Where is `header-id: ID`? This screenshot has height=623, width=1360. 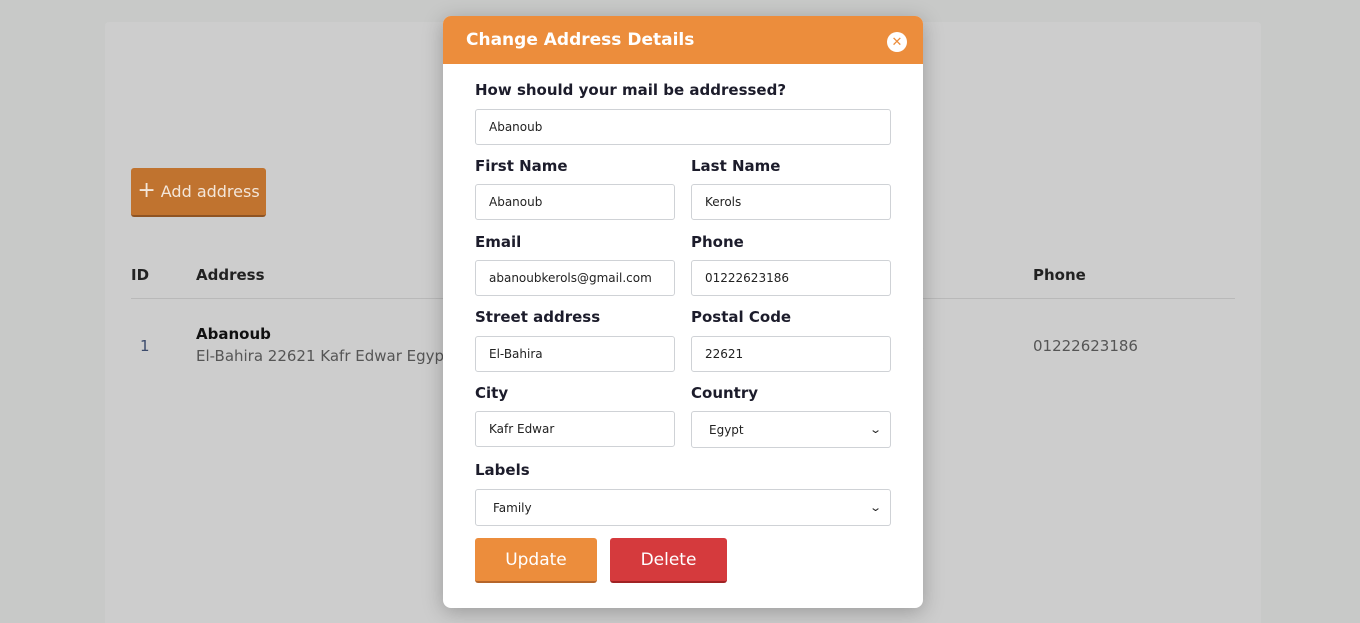 header-id: ID is located at coordinates (140, 275).